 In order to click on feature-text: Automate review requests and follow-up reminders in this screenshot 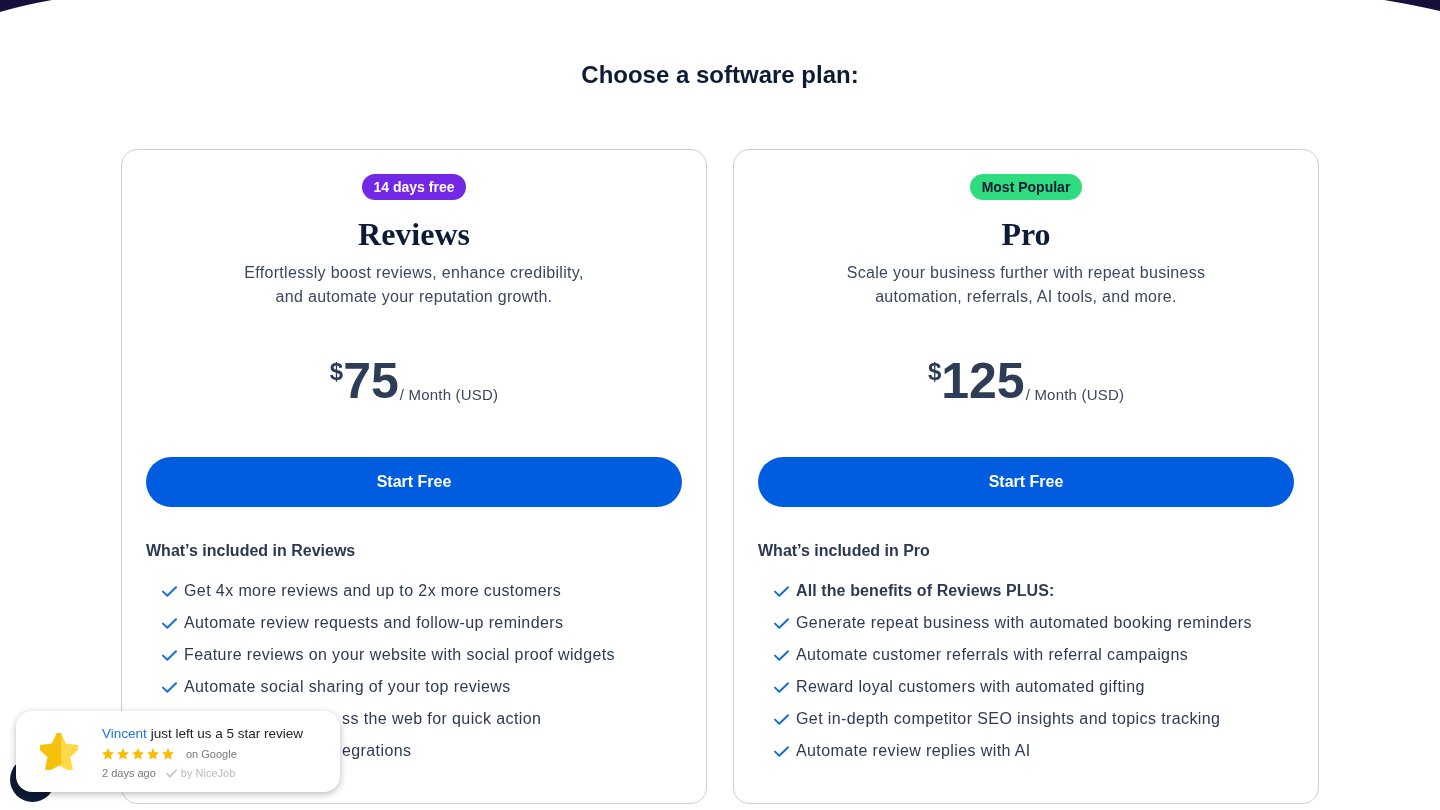, I will do `click(374, 623)`.